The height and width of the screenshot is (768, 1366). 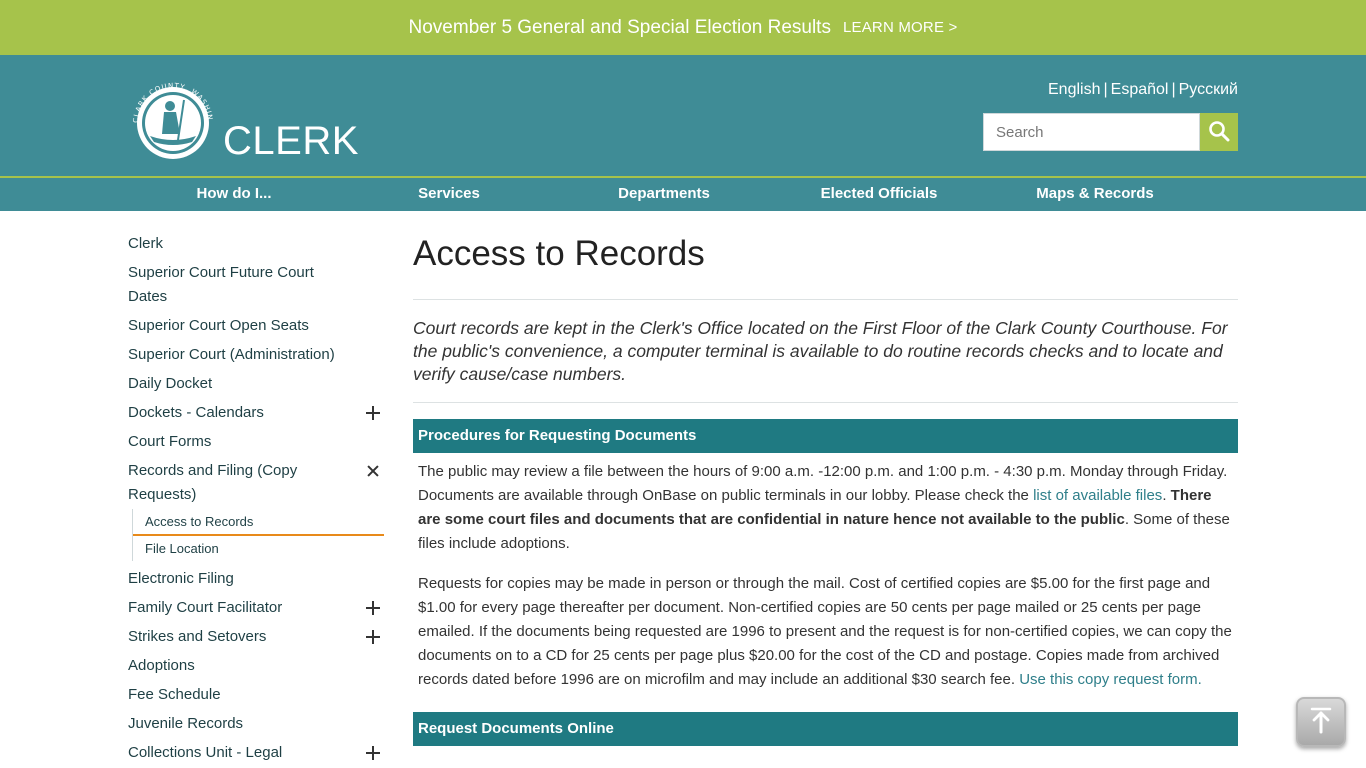 I want to click on sidebar-item-label: Superior Court (Administration), so click(x=231, y=354).